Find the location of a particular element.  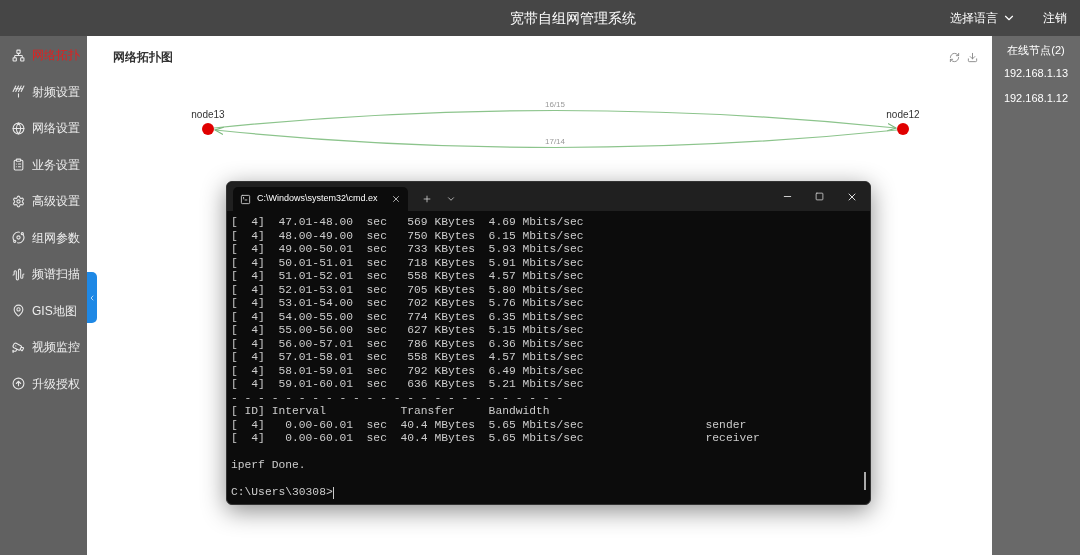

terminal-line: iperf Done. is located at coordinates (268, 466).